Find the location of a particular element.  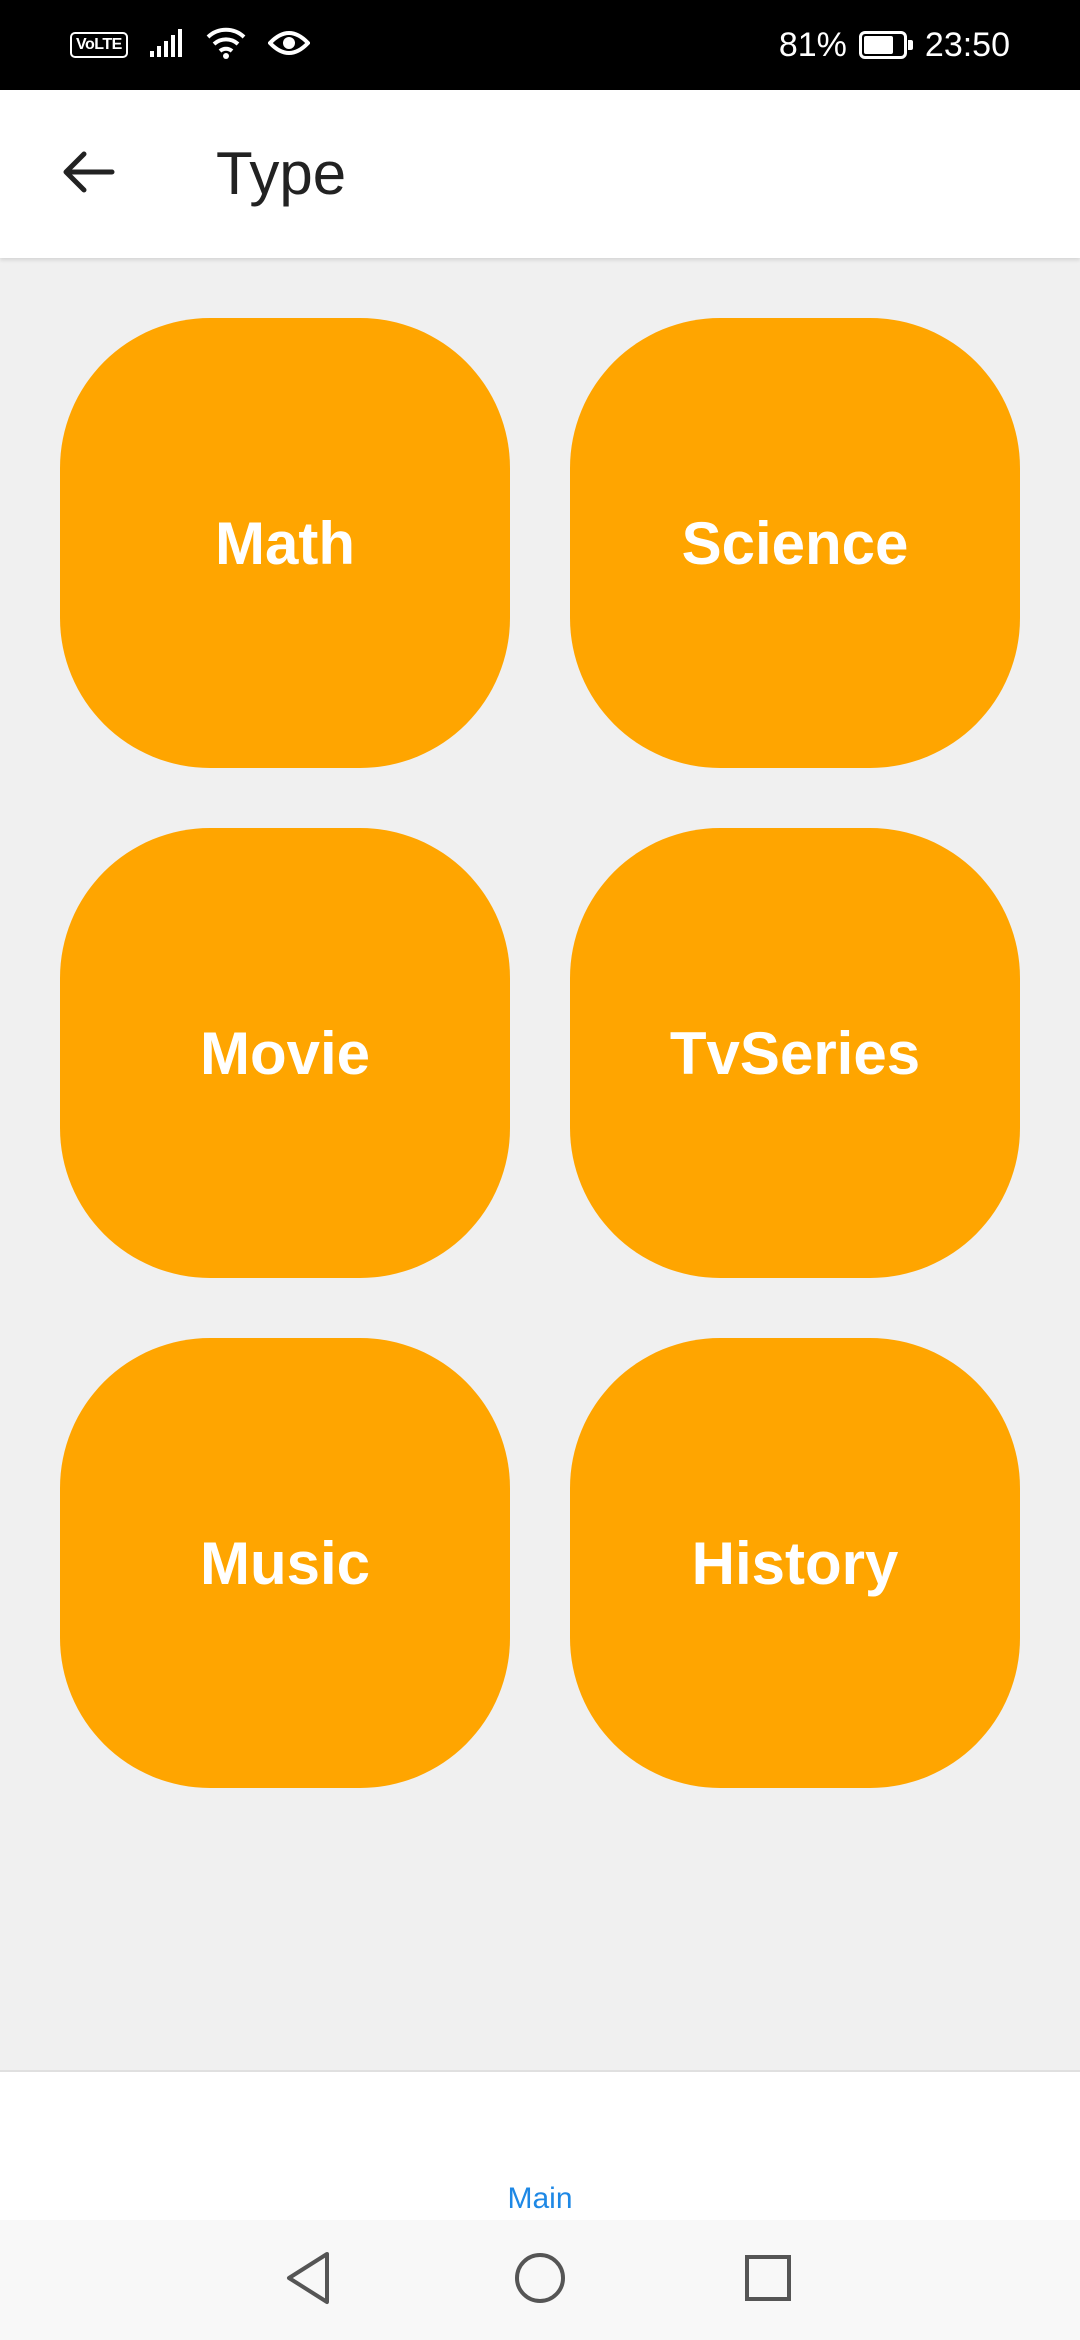

system-back-button is located at coordinates (308, 2280).